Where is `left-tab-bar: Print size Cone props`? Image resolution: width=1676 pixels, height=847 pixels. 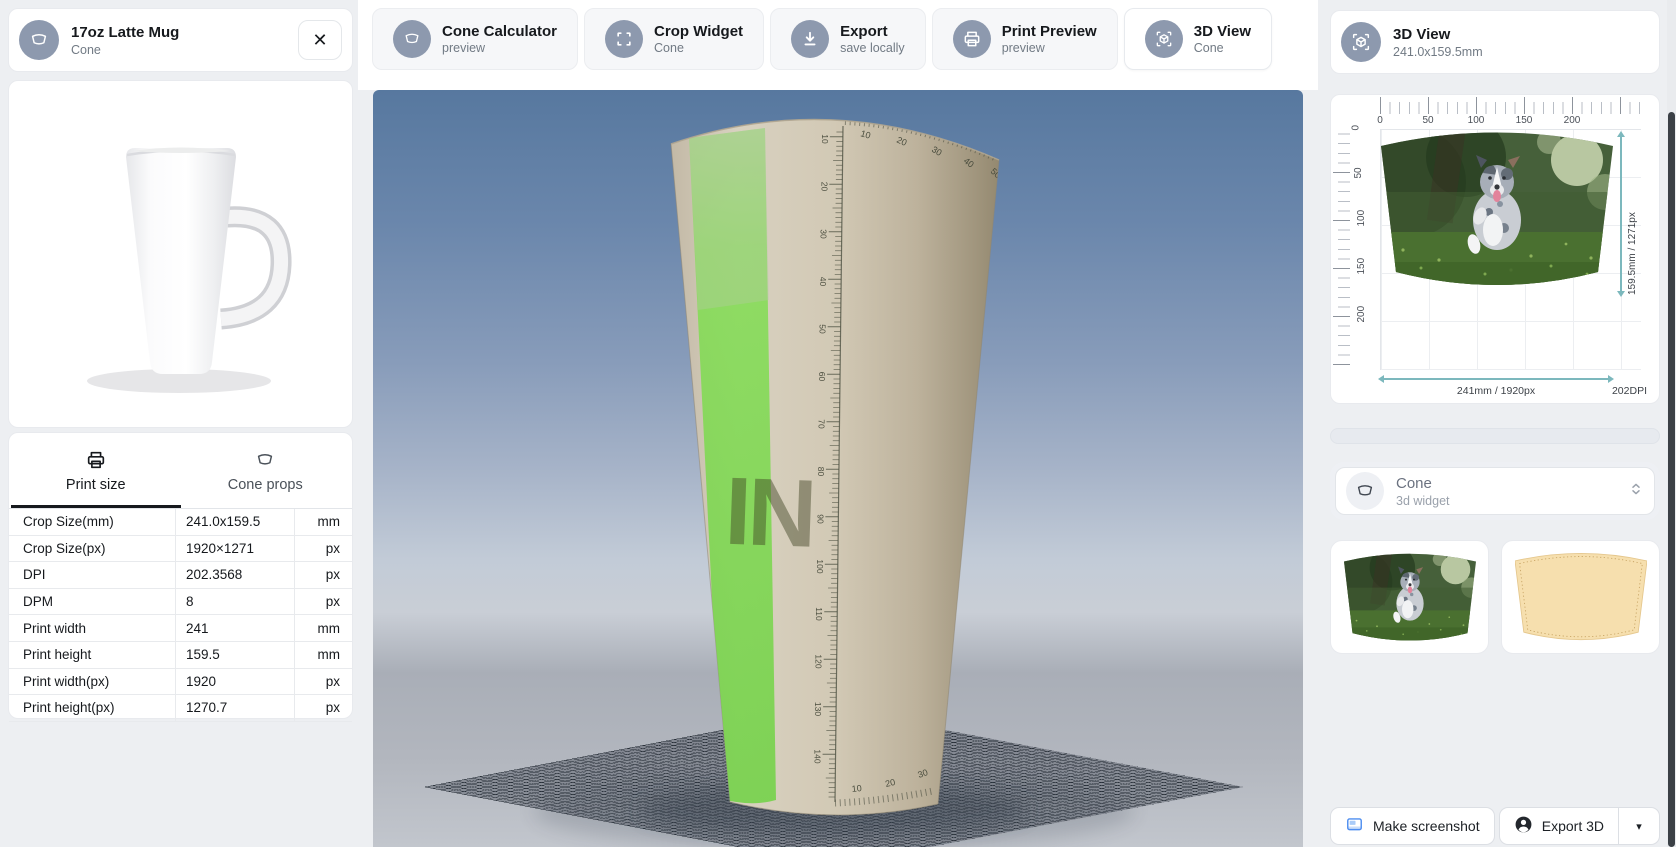
left-tab-bar: Print size Cone props is located at coordinates (180, 475).